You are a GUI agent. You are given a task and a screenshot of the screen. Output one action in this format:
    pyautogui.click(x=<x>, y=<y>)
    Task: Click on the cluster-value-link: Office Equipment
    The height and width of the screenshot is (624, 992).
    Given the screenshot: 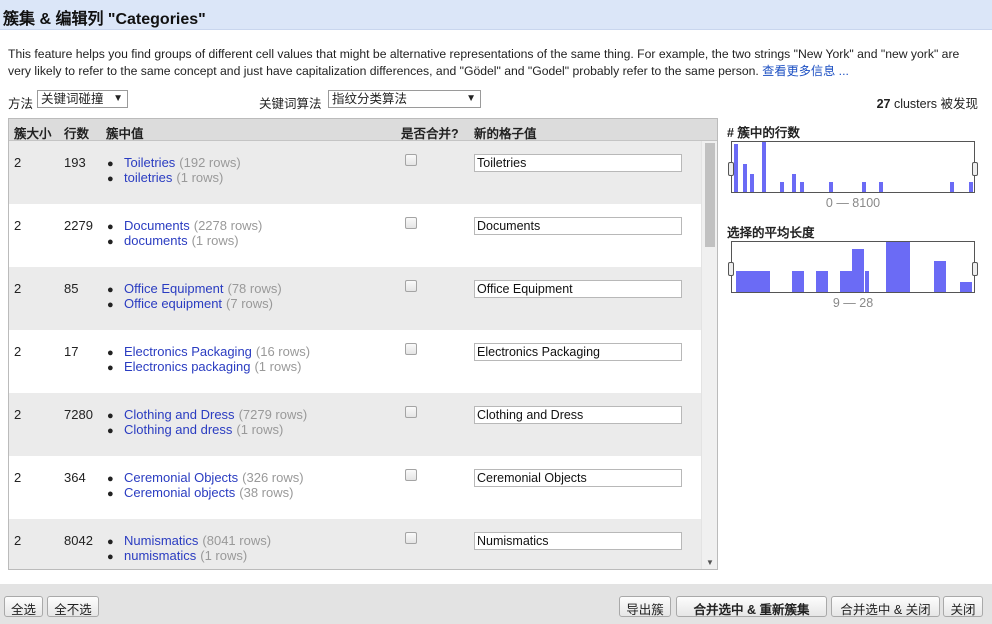 What is the action you would take?
    pyautogui.click(x=173, y=288)
    